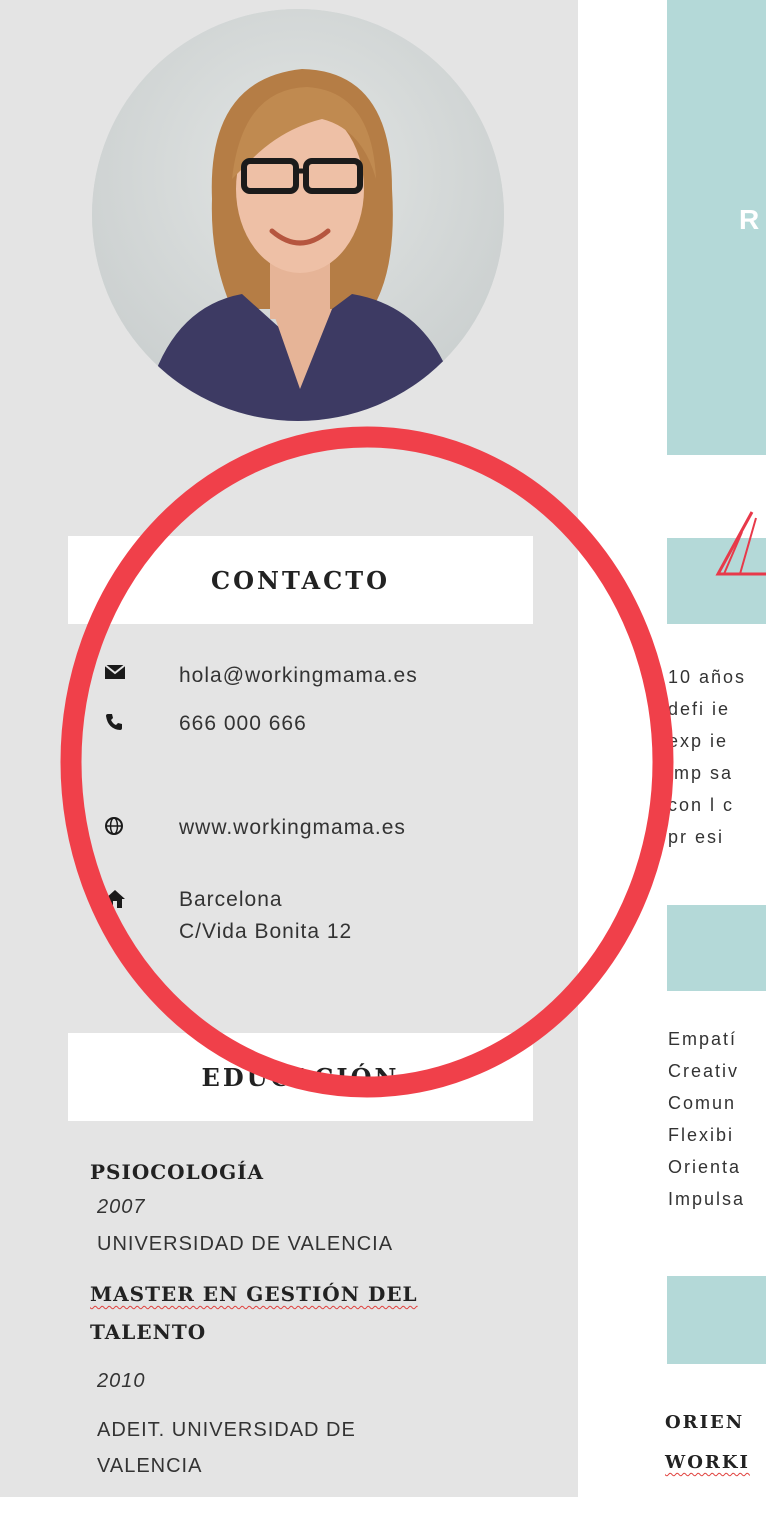 This screenshot has height=1517, width=766. What do you see at coordinates (701, 1135) in the screenshot?
I see `skill-4: Flexibi` at bounding box center [701, 1135].